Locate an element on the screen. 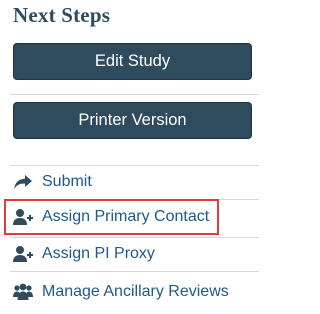  printer-version-button: Printer Version is located at coordinates (132, 120).